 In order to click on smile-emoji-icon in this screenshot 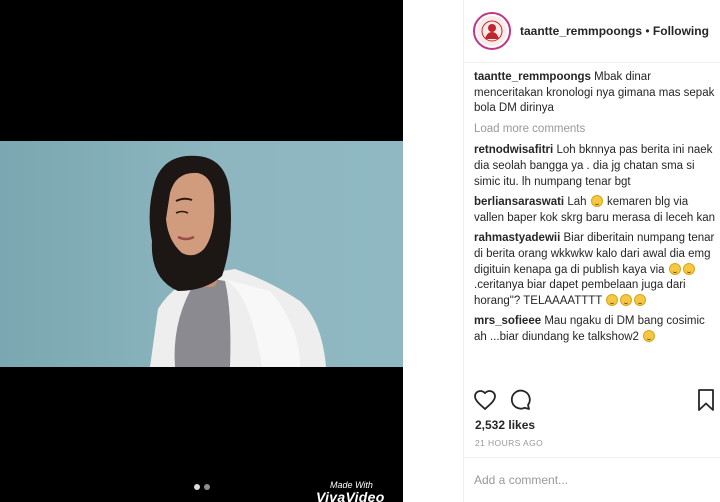, I will do `click(596, 201)`.